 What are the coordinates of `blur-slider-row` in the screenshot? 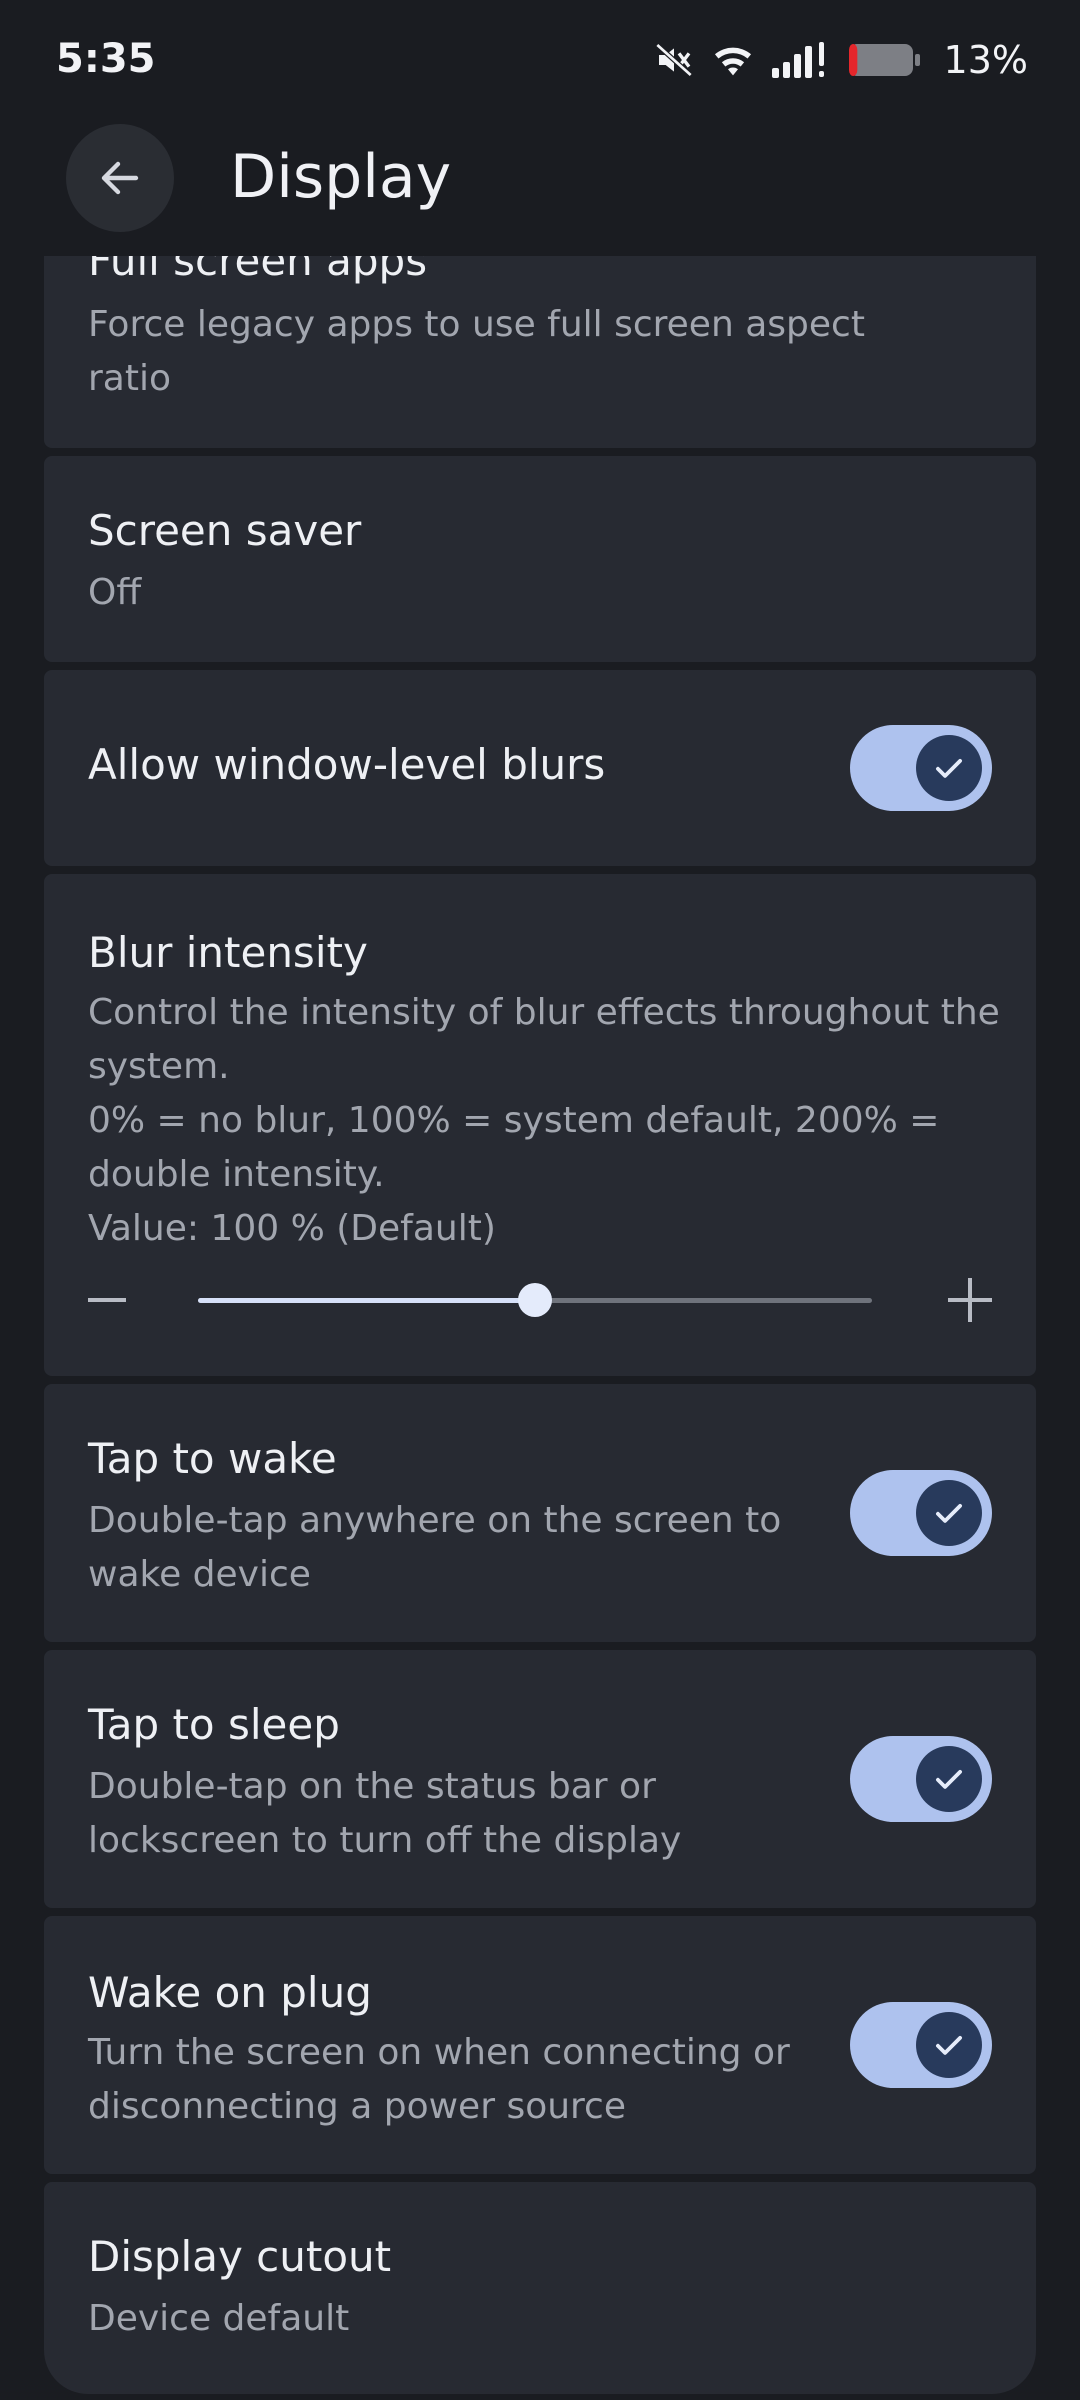 It's located at (540, 1300).